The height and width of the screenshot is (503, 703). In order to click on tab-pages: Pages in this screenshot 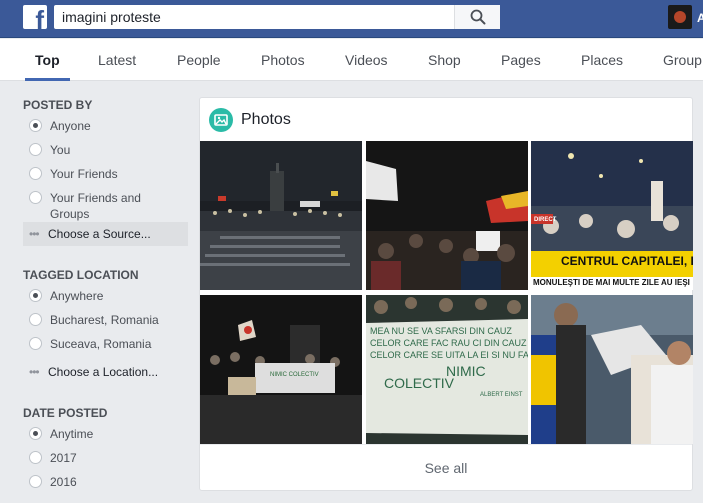, I will do `click(521, 60)`.